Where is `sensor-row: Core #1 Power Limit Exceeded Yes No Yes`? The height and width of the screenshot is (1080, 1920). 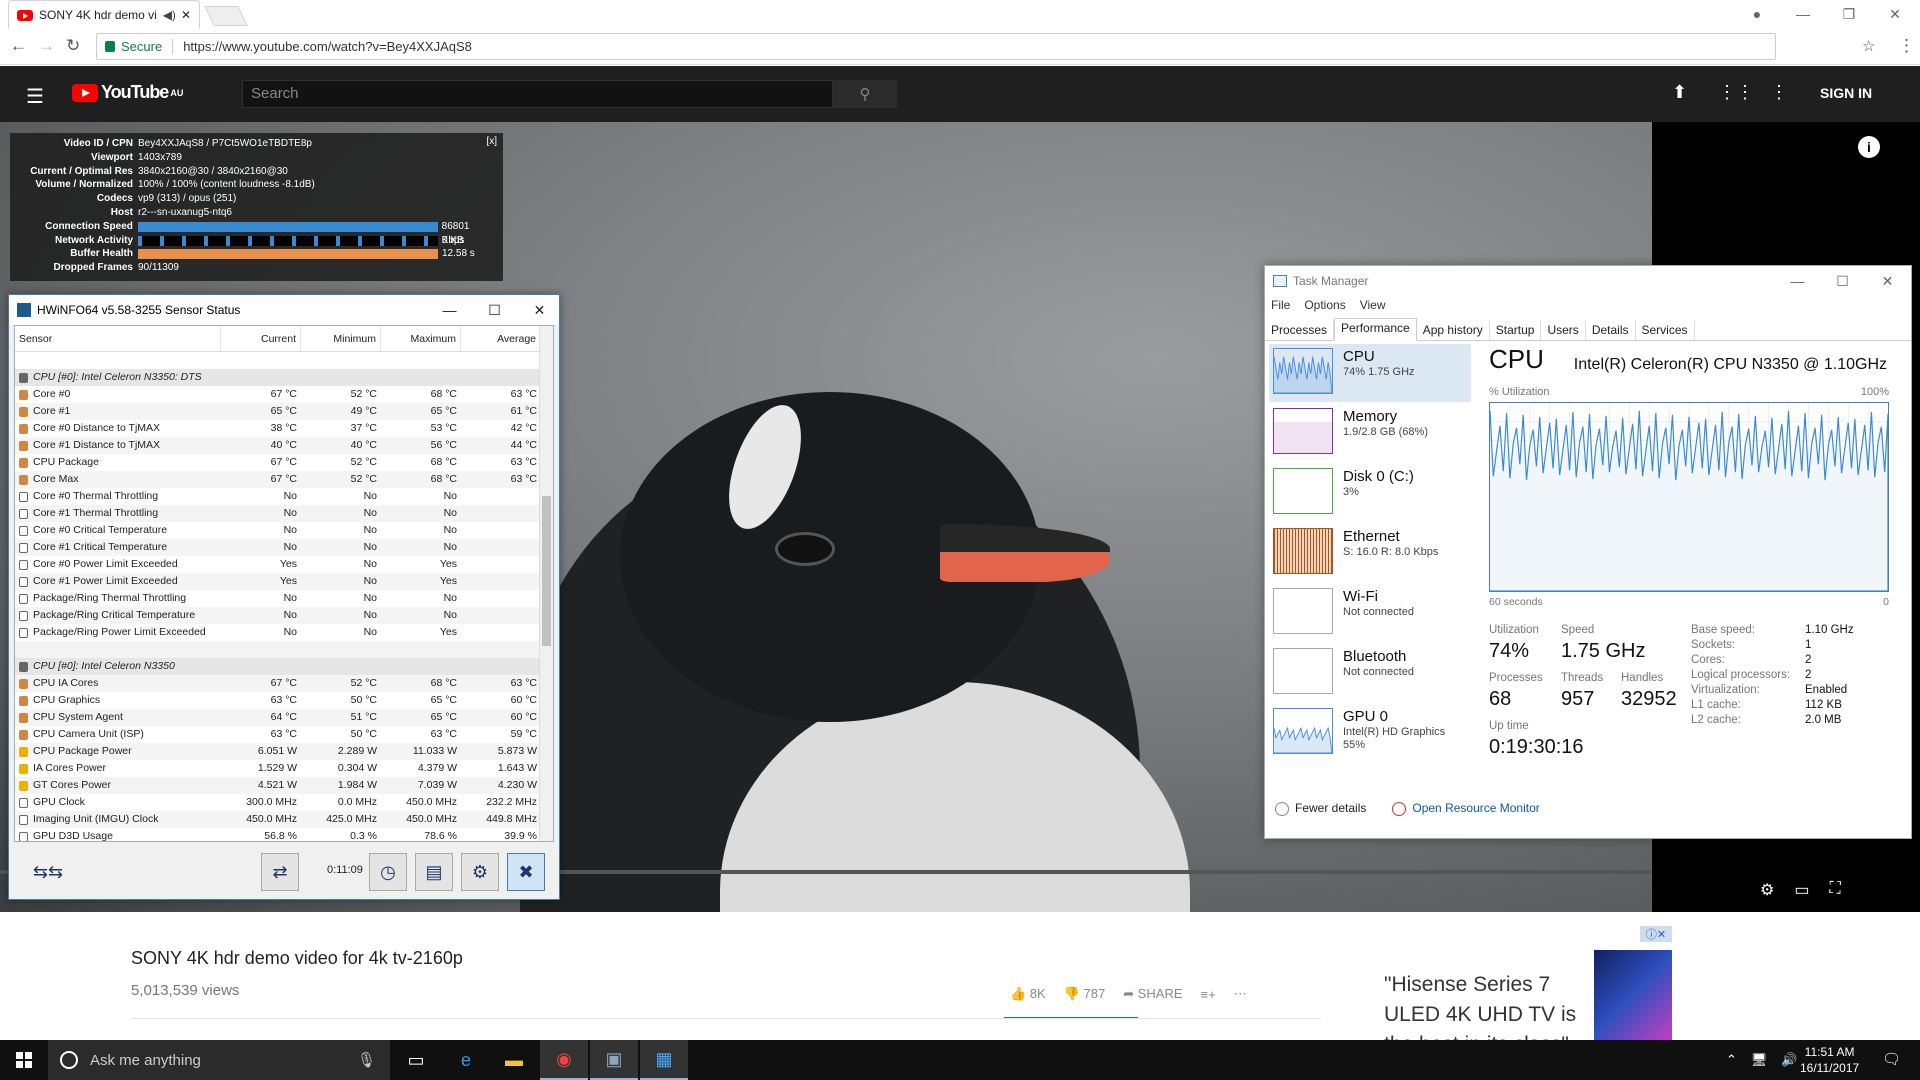
sensor-row: Core #1 Power Limit Exceeded Yes No Yes is located at coordinates (284, 581).